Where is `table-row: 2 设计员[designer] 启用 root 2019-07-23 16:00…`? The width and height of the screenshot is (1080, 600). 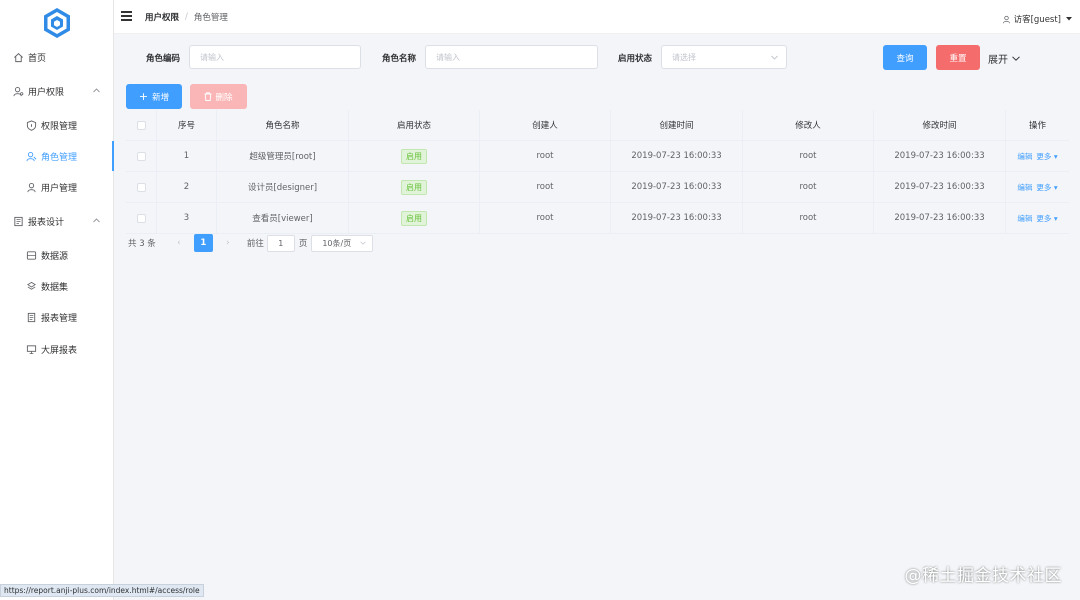 table-row: 2 设计员[designer] 启用 root 2019-07-23 16:00… is located at coordinates (597, 187).